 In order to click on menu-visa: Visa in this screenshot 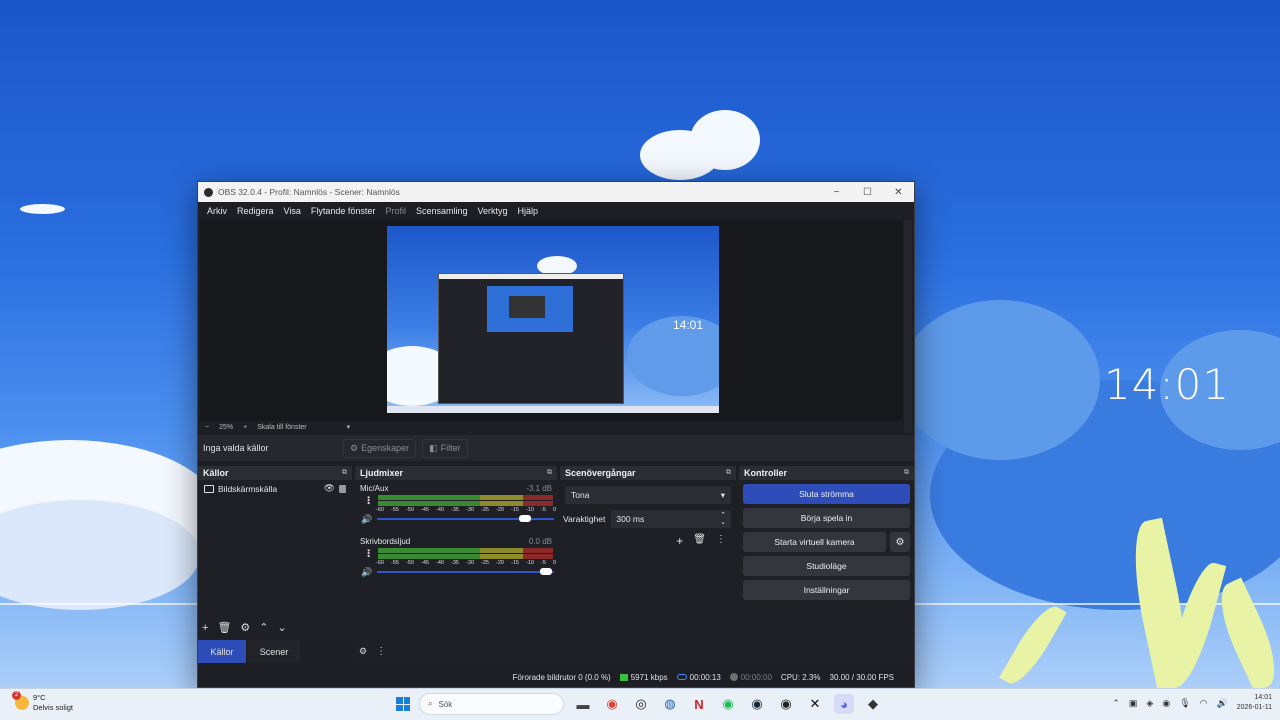, I will do `click(292, 211)`.